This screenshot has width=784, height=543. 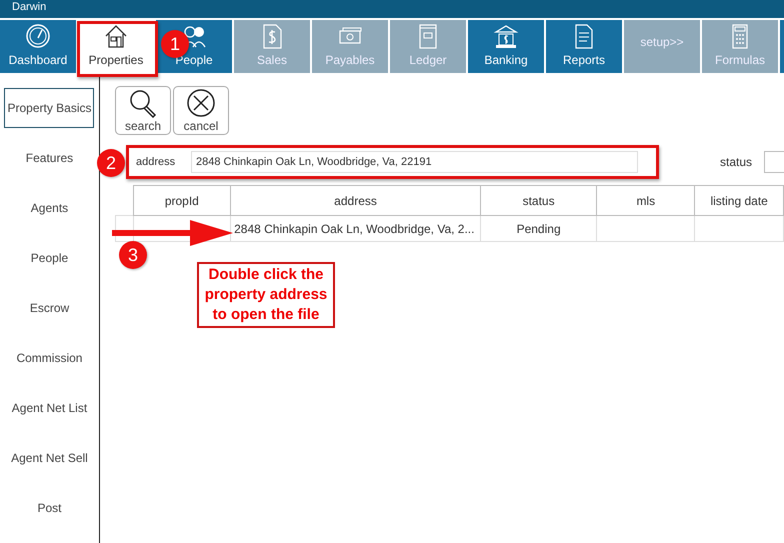 What do you see at coordinates (739, 201) in the screenshot?
I see `column-header: listing date` at bounding box center [739, 201].